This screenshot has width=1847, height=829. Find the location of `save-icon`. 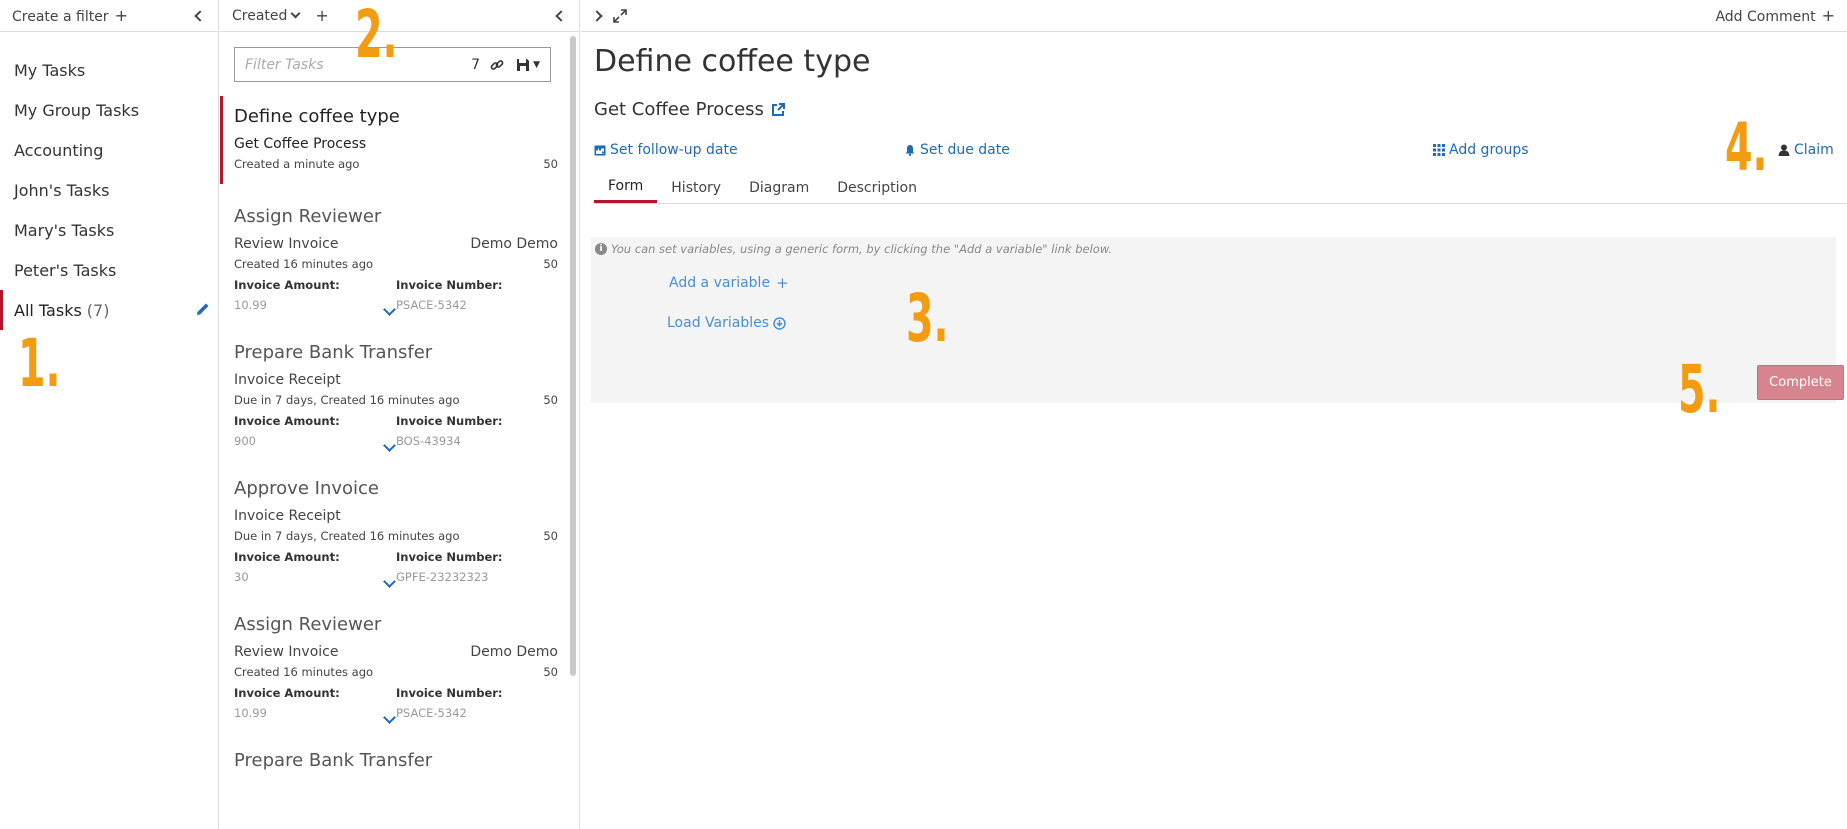

save-icon is located at coordinates (523, 65).